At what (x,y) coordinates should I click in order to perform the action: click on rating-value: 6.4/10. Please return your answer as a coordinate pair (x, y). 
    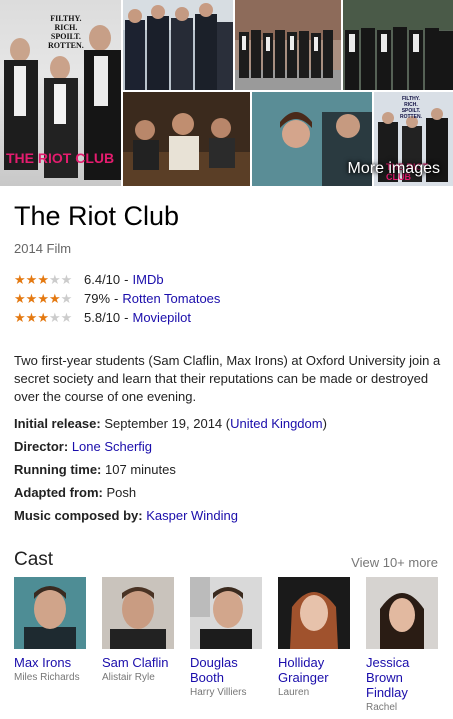
    Looking at the image, I should click on (102, 279).